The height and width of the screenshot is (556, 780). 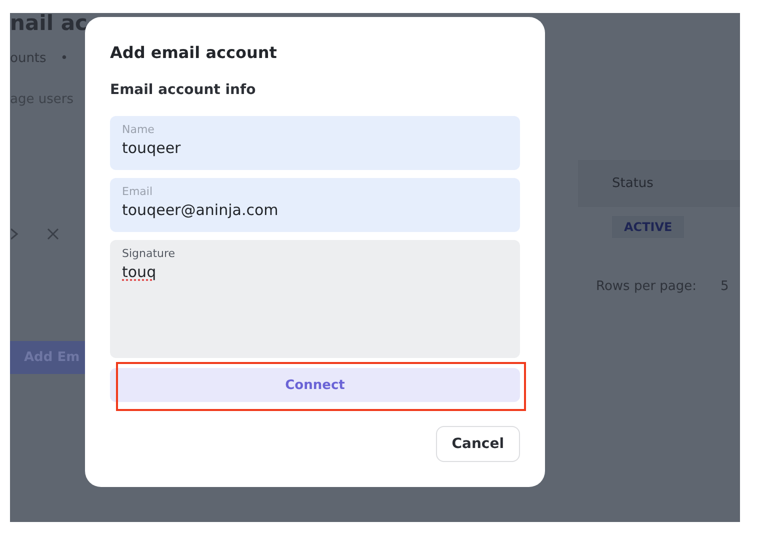 I want to click on table-header-cell: Status, so click(x=659, y=183).